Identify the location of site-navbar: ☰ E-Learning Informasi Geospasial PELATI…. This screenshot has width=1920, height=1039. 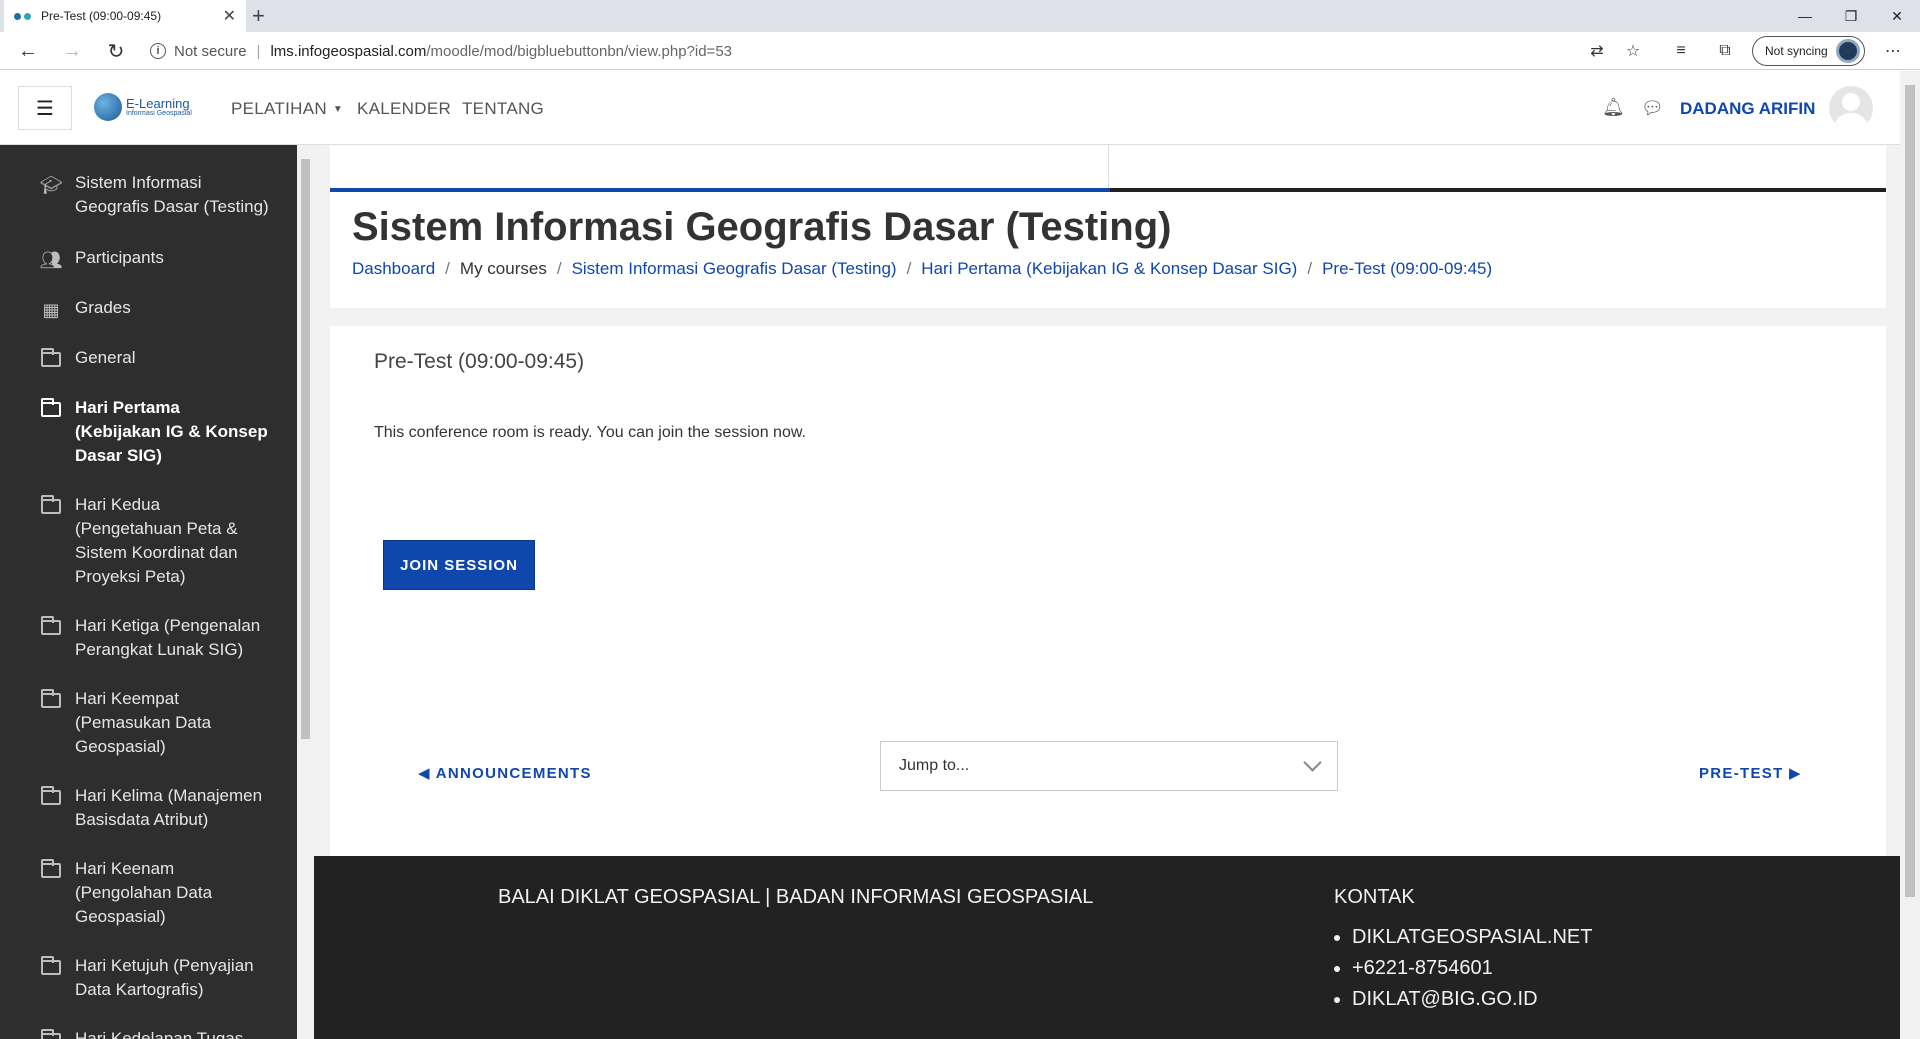
(950, 108).